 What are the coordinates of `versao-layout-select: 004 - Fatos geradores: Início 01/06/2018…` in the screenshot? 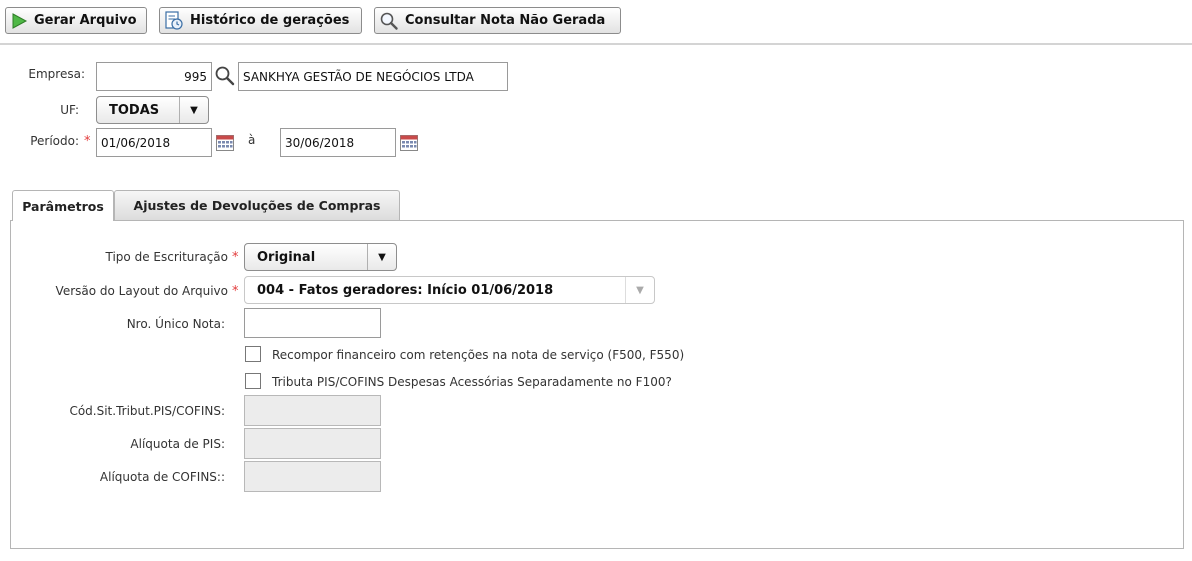 It's located at (449, 290).